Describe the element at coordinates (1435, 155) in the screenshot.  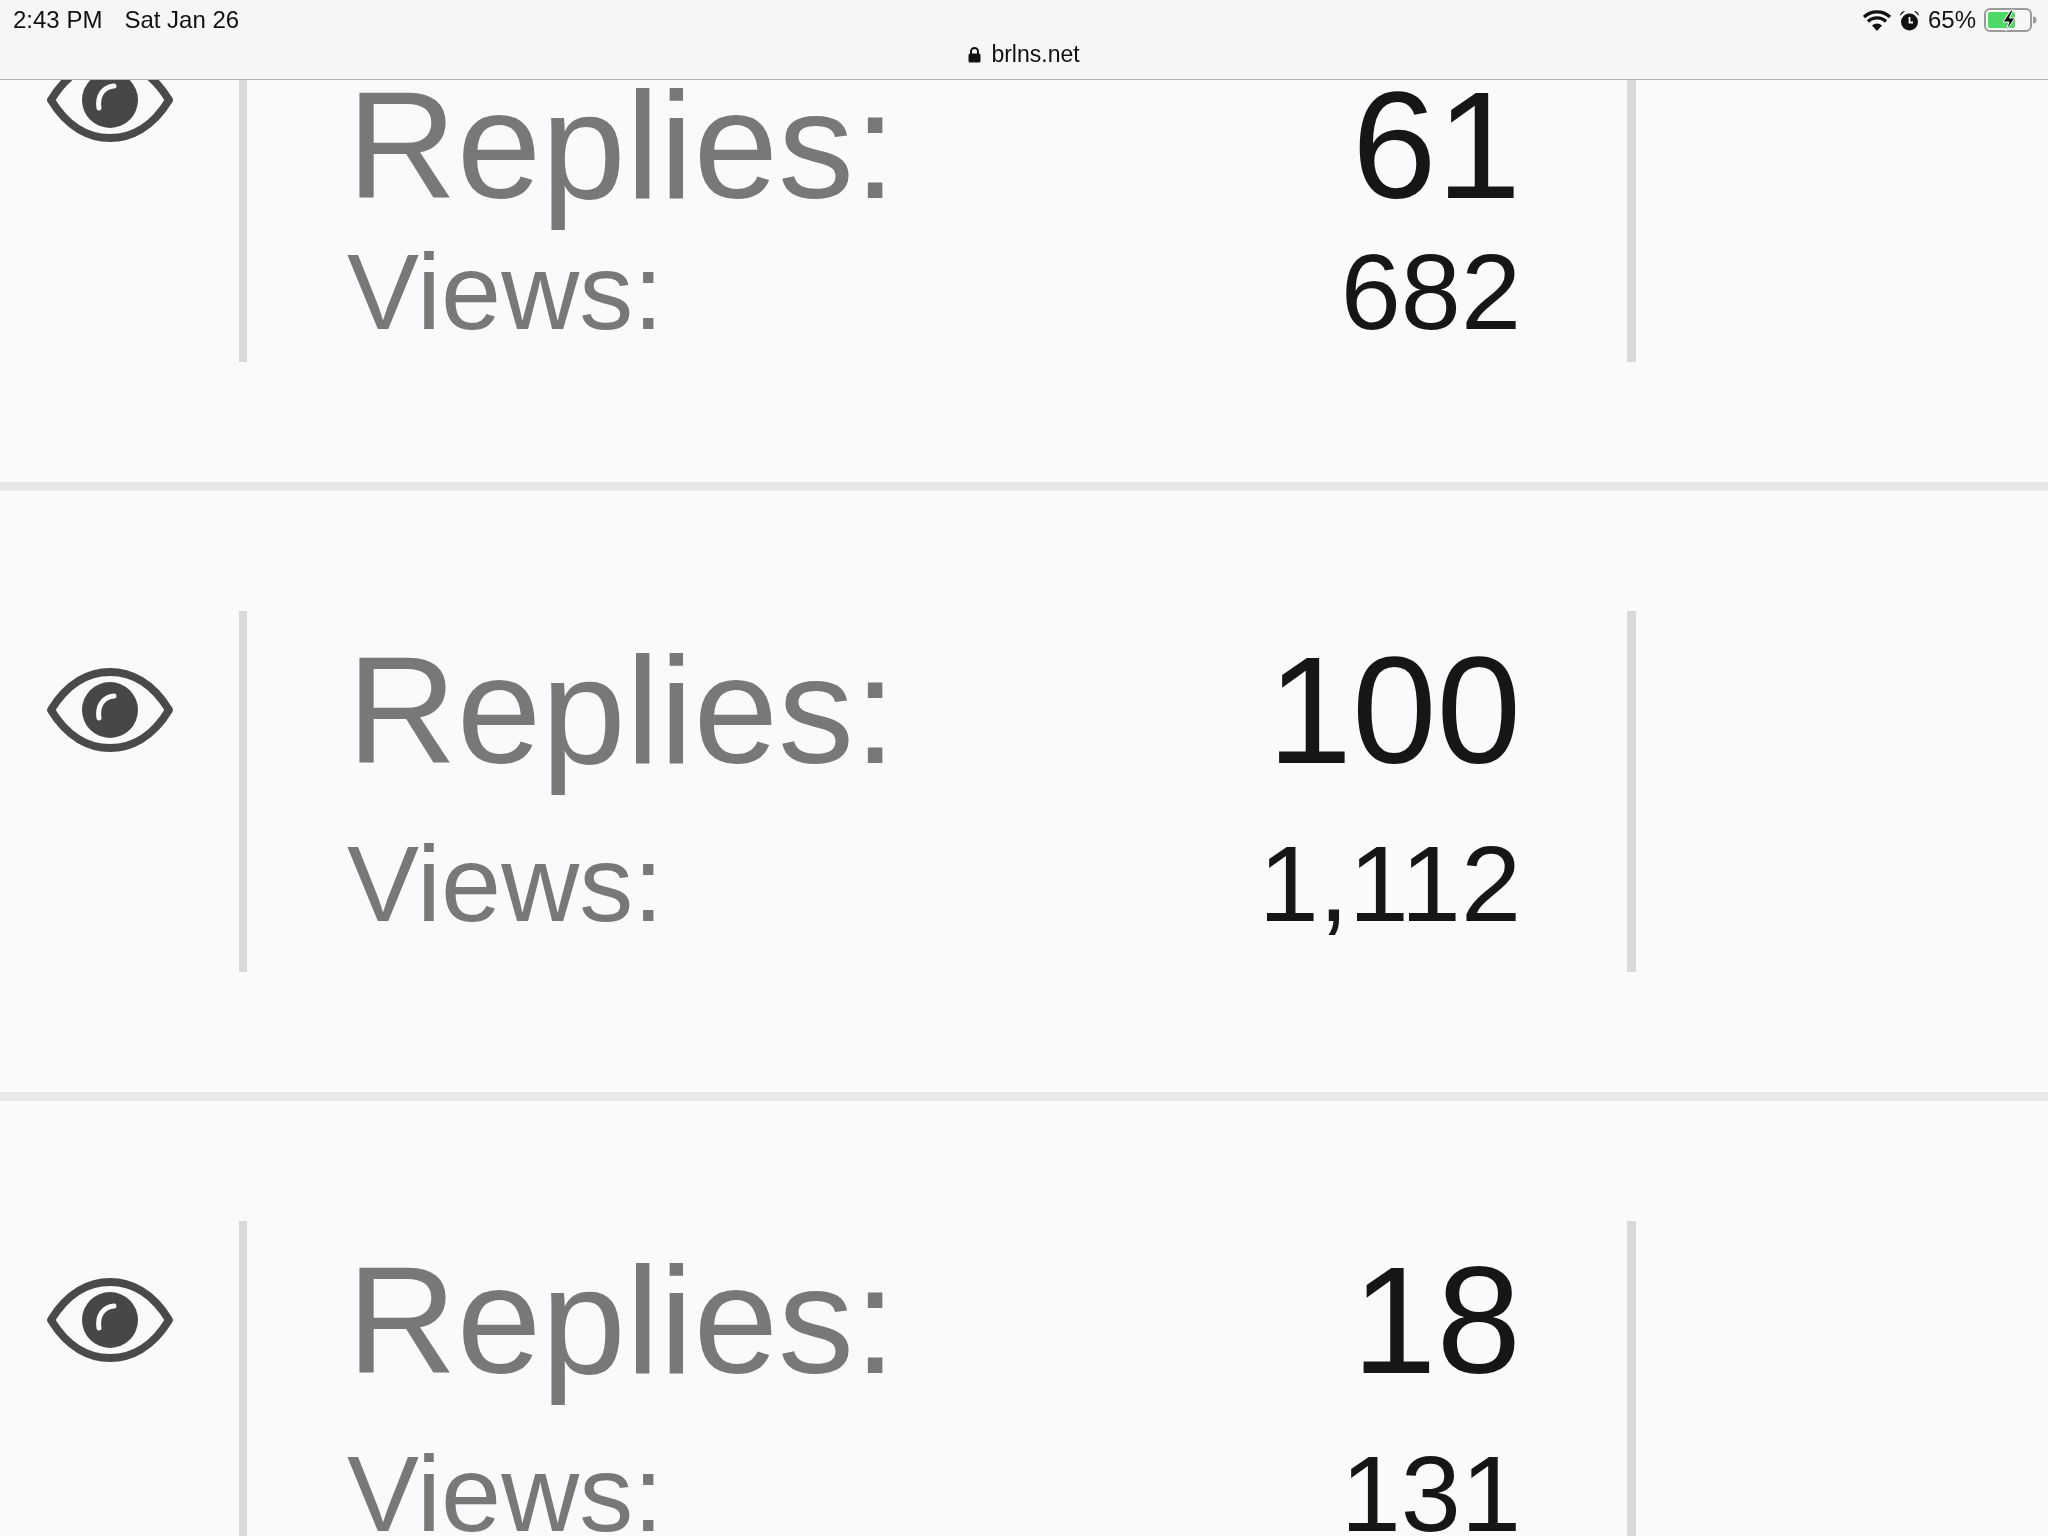
I see `replies-count: 61` at that location.